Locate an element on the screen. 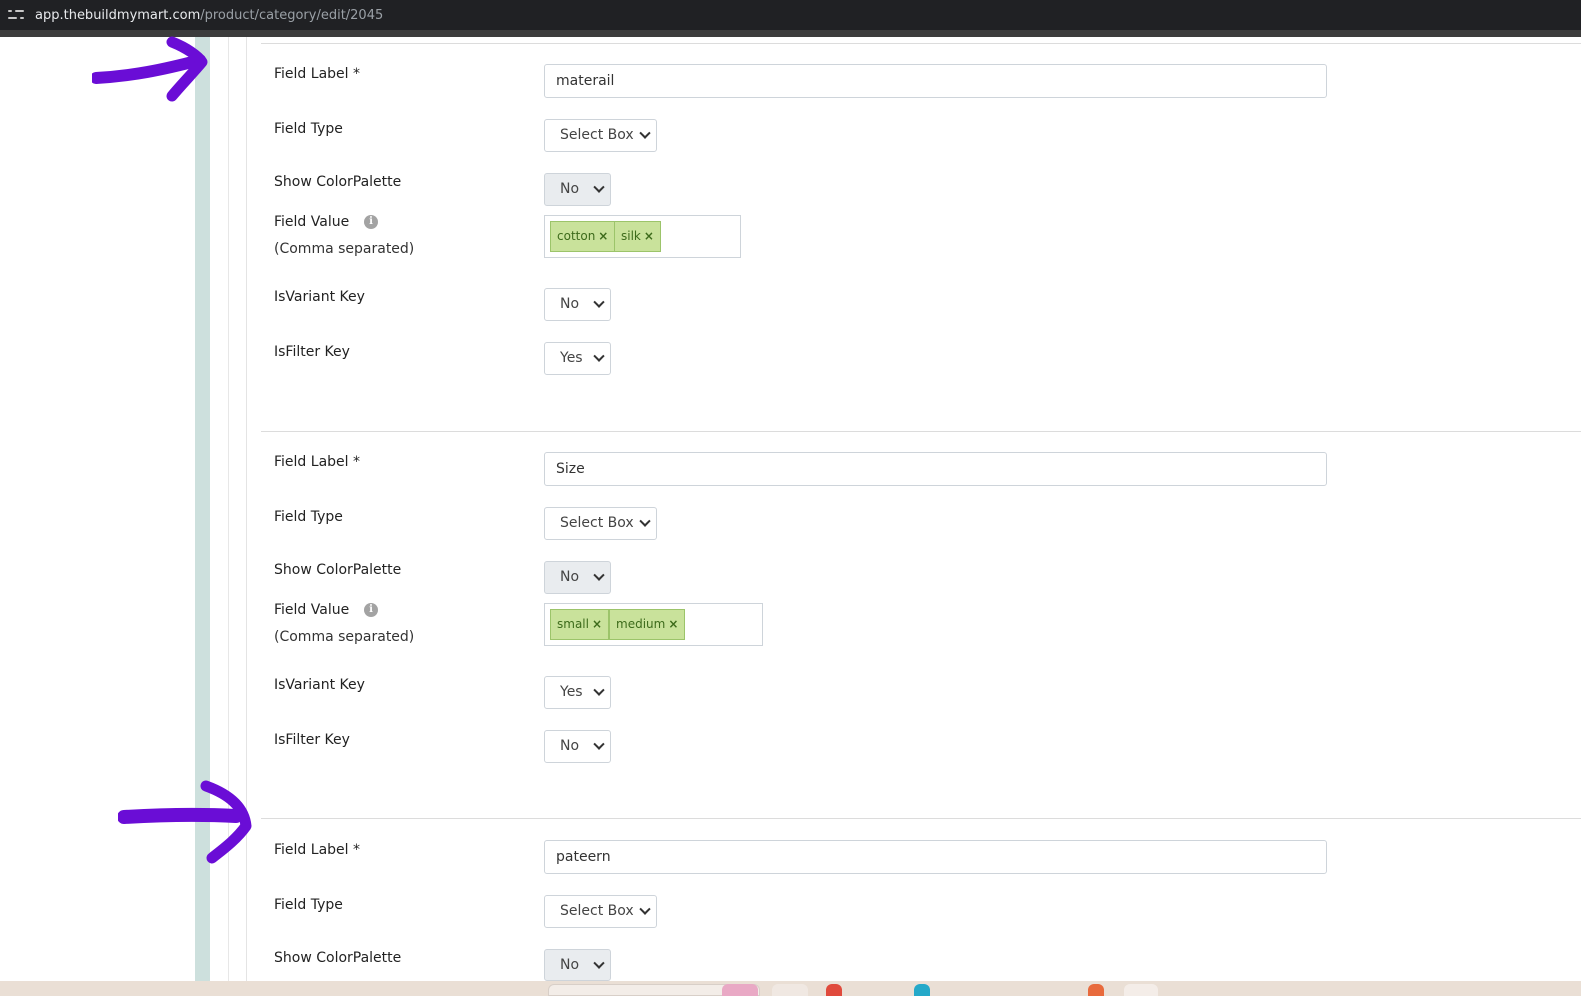 This screenshot has width=1581, height=996. tag-text: small is located at coordinates (573, 624).